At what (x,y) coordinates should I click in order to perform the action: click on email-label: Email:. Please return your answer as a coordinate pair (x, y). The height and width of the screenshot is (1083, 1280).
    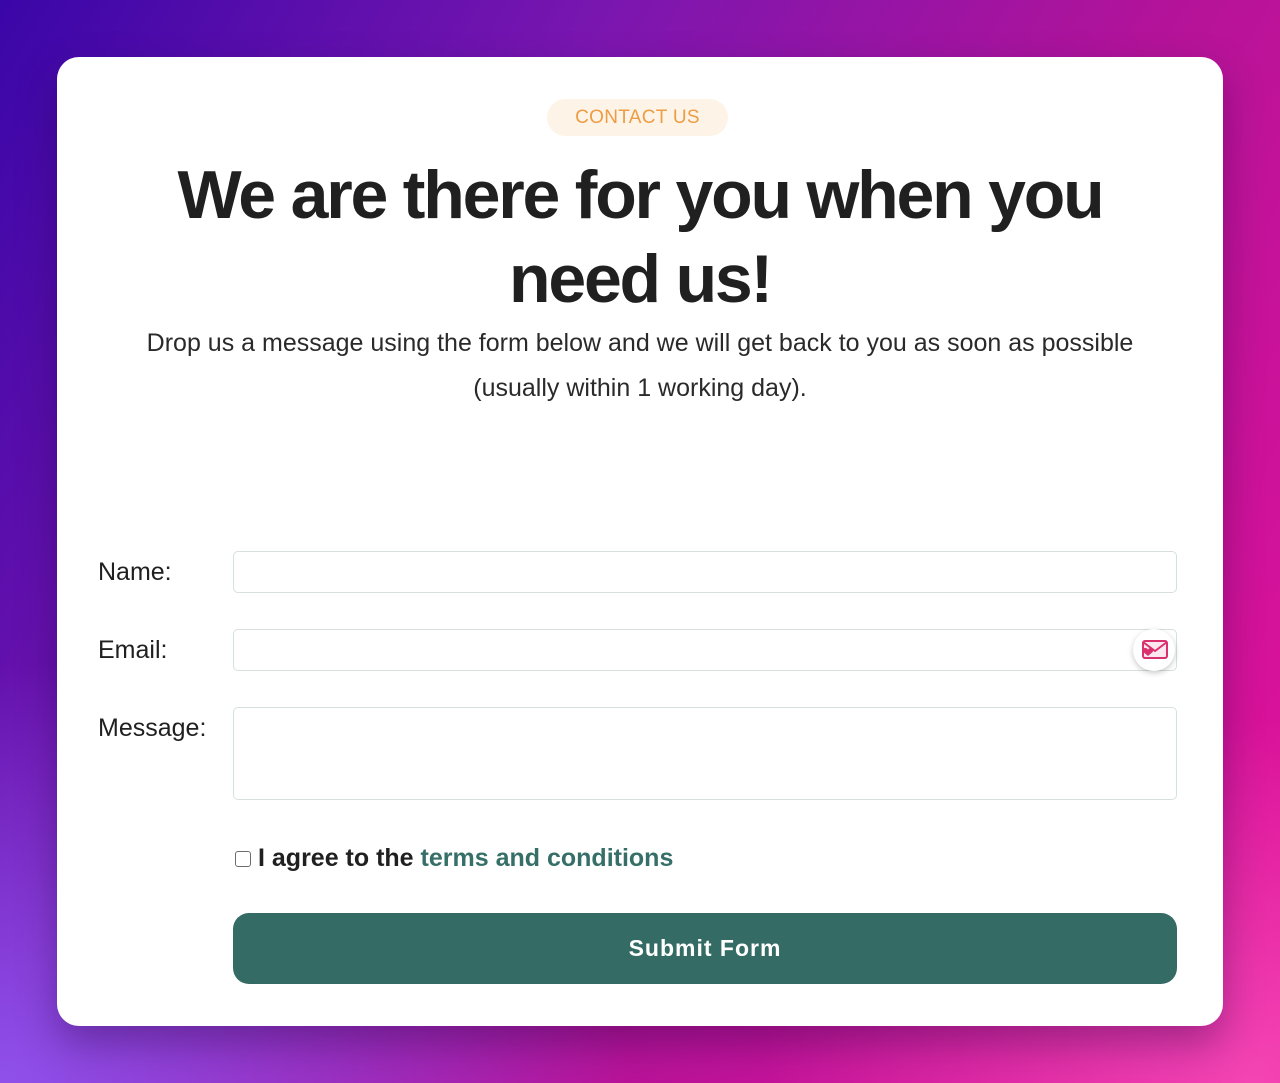
    Looking at the image, I should click on (133, 650).